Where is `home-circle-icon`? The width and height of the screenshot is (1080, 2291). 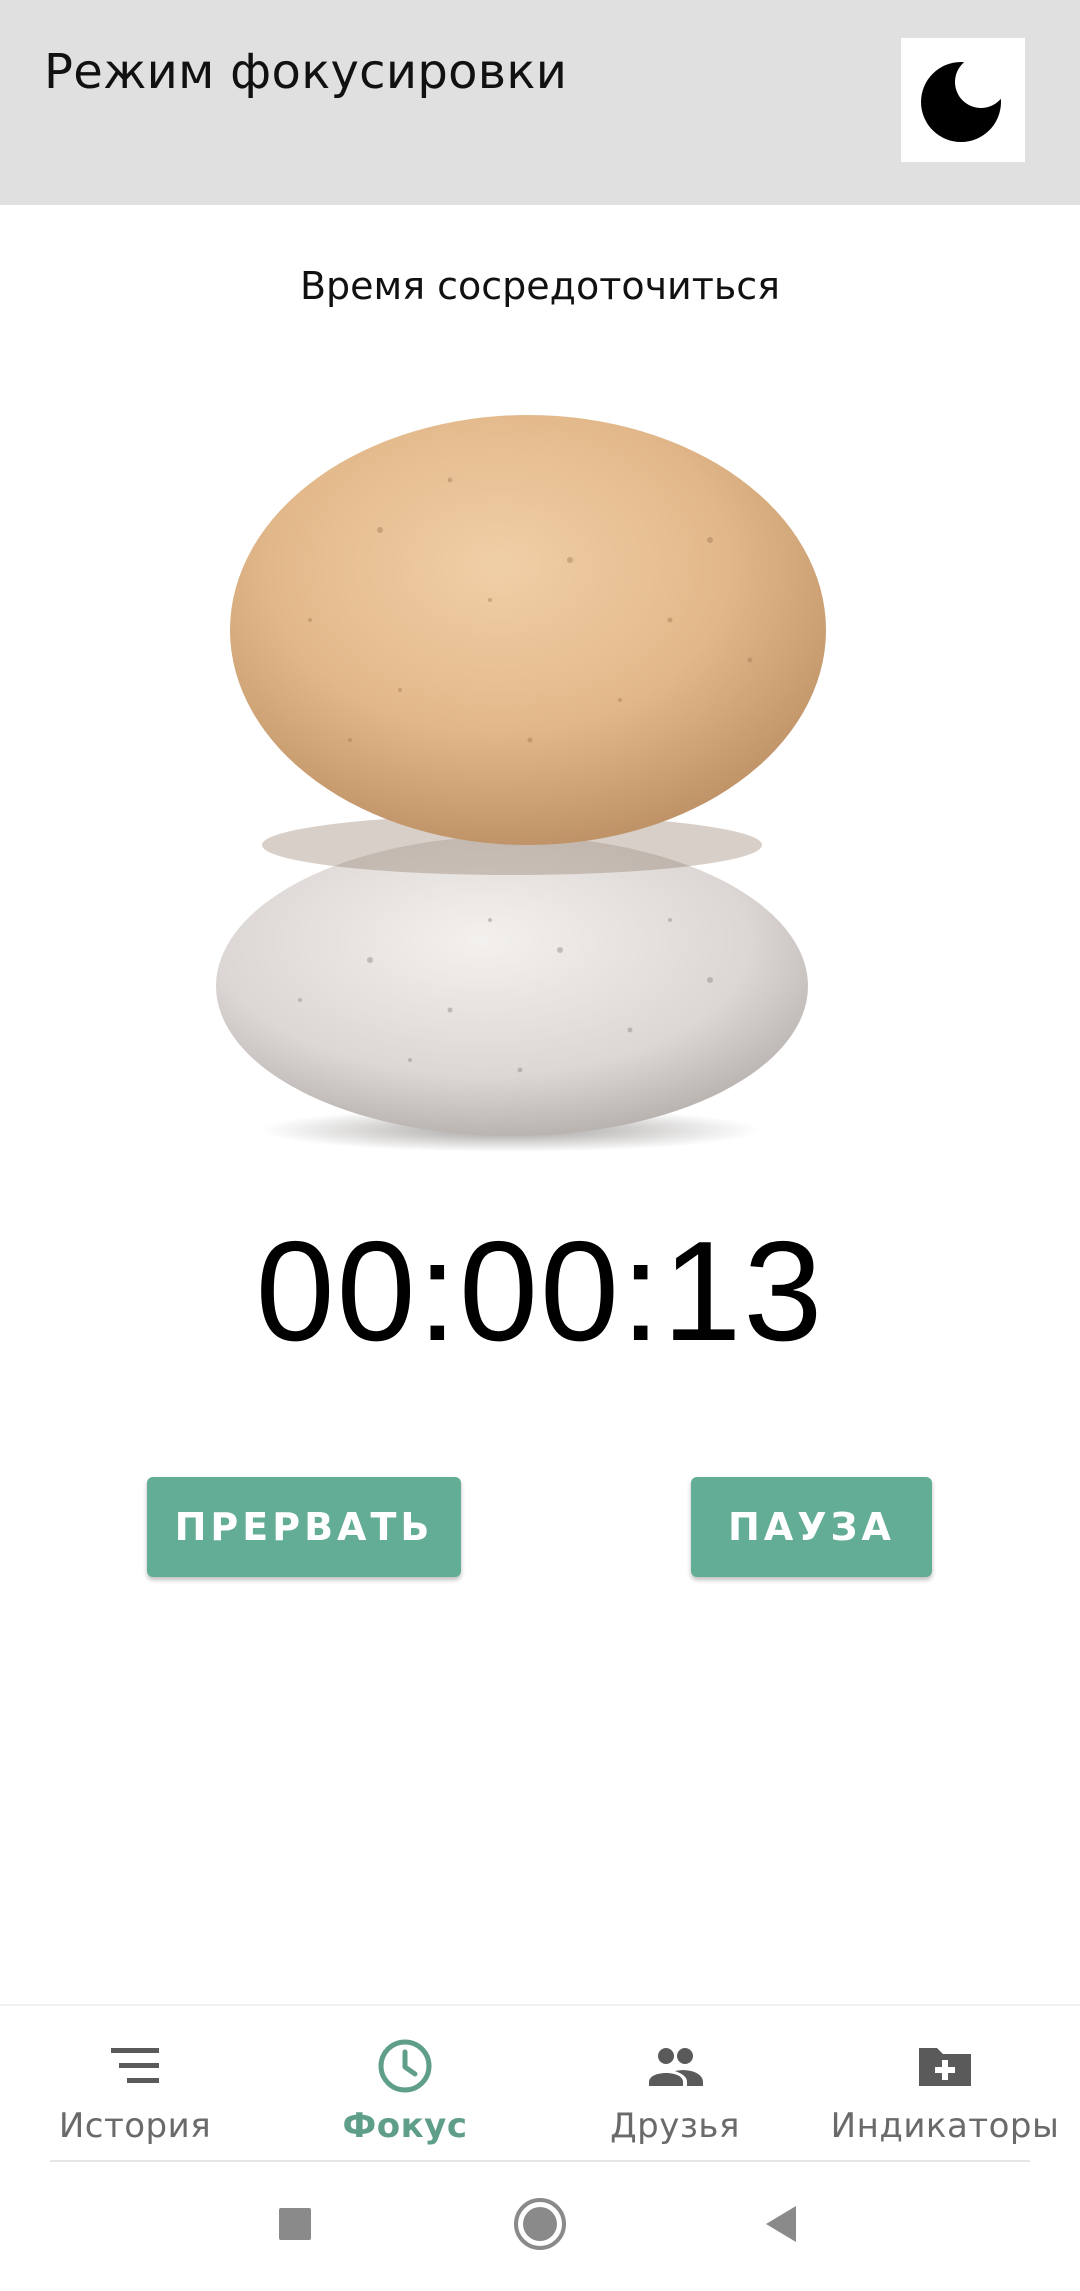 home-circle-icon is located at coordinates (540, 2224).